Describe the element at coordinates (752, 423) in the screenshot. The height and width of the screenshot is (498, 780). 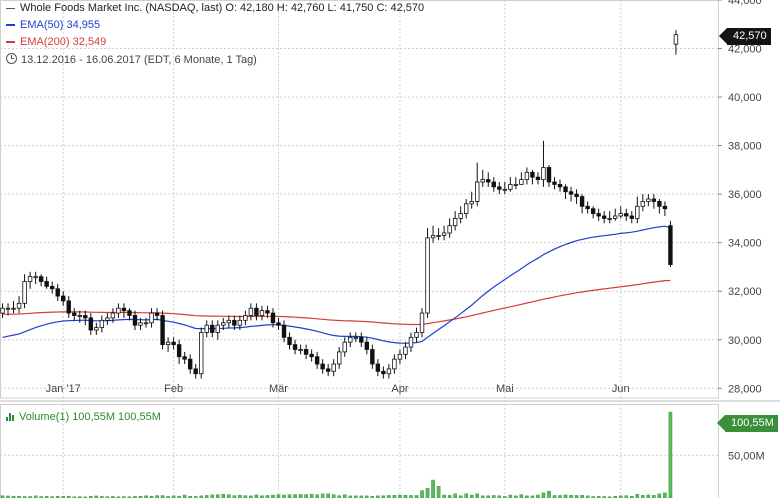
I see `last-volume-value: 100,55M` at that location.